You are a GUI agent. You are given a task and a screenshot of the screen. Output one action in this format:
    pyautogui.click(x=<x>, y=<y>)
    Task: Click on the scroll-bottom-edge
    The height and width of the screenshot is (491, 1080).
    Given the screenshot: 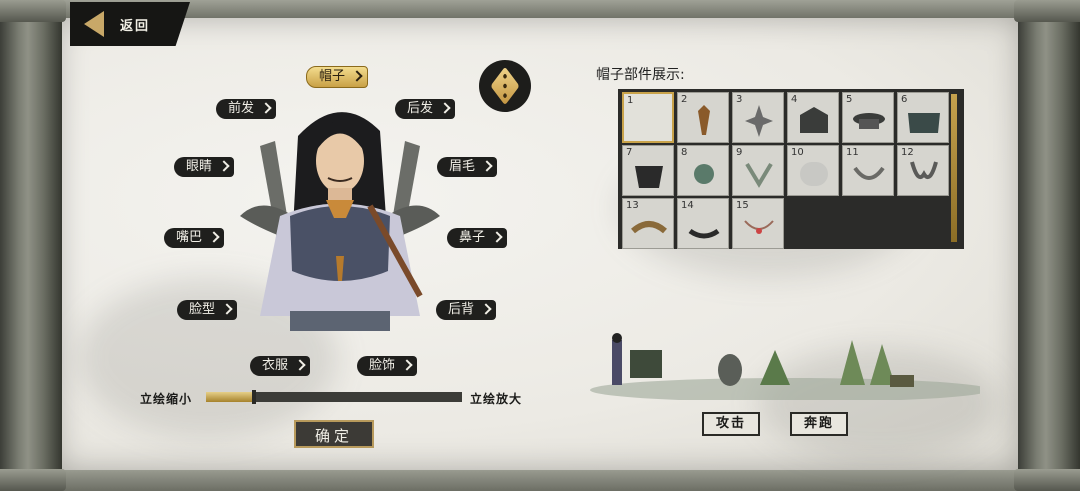 What is the action you would take?
    pyautogui.click(x=539, y=479)
    